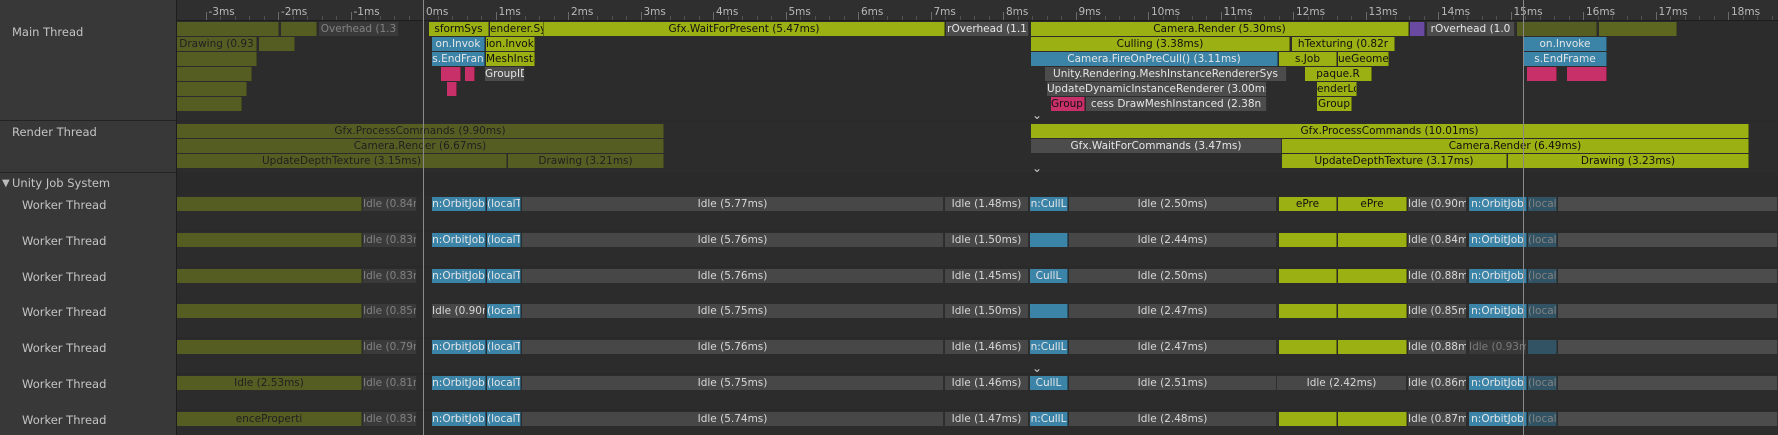 The image size is (1778, 435). I want to click on idle-sample: Idle (1.47ms), so click(987, 419).